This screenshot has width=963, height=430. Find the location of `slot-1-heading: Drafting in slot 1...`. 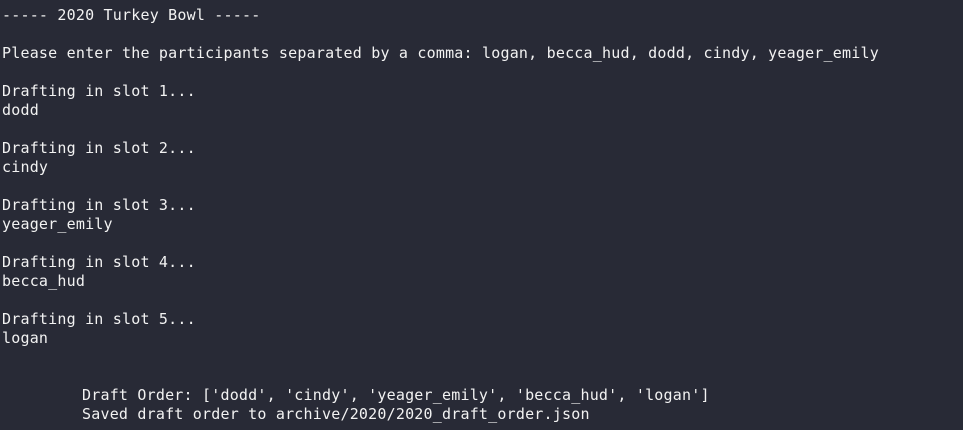

slot-1-heading: Drafting in slot 1... is located at coordinates (99, 91).